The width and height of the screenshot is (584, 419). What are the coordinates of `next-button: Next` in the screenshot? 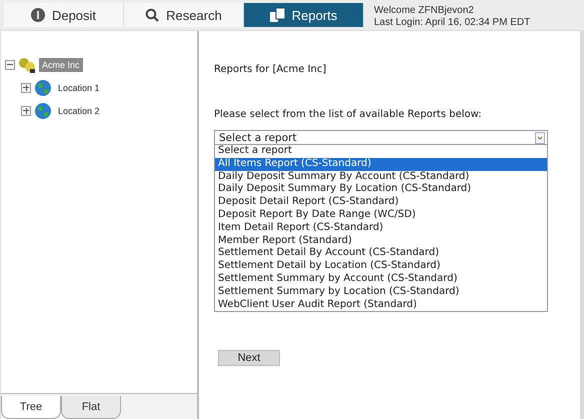 It's located at (249, 358).